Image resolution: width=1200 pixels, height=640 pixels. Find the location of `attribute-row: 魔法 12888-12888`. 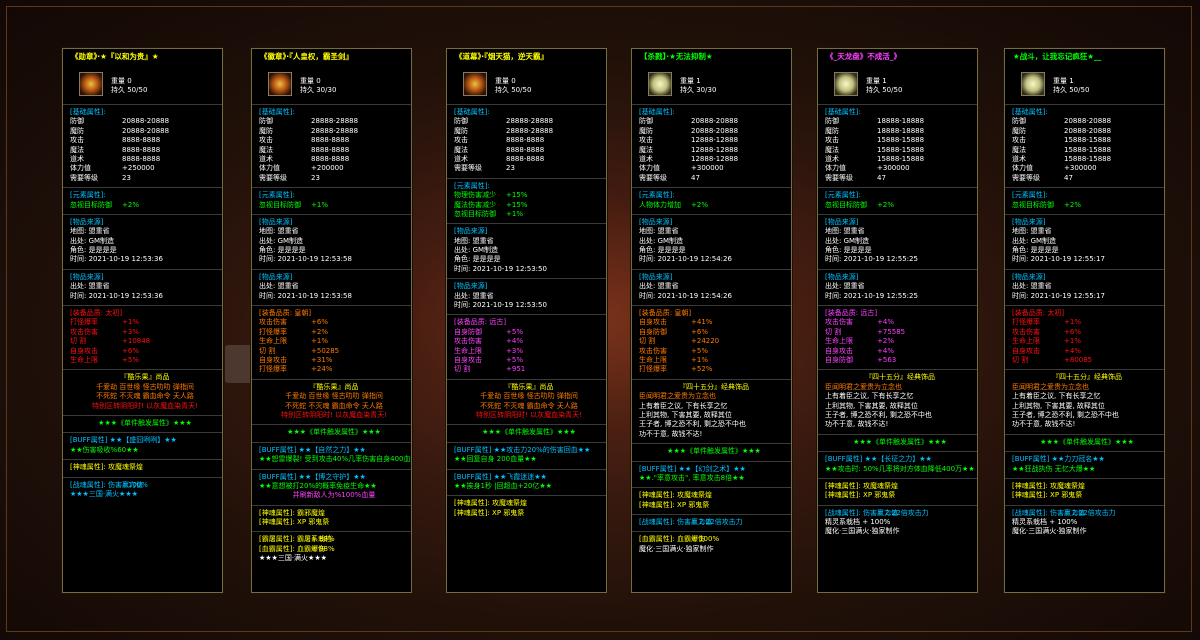

attribute-row: 魔法 12888-12888 is located at coordinates (714, 150).